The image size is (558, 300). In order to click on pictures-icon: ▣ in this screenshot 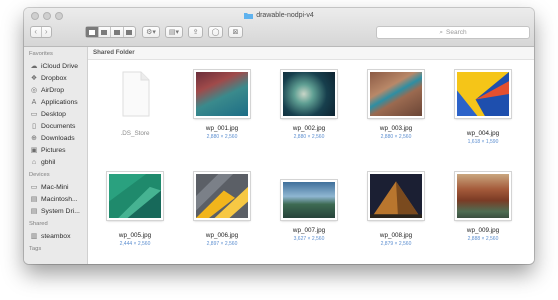, I will do `click(34, 150)`.